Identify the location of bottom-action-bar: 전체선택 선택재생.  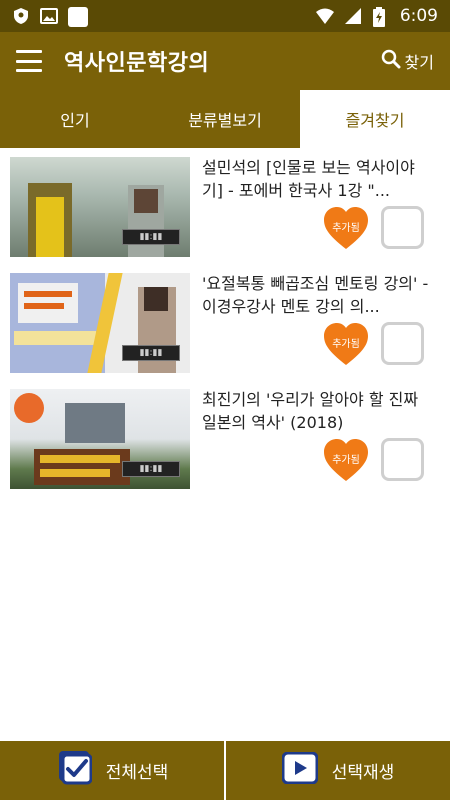
(225, 770).